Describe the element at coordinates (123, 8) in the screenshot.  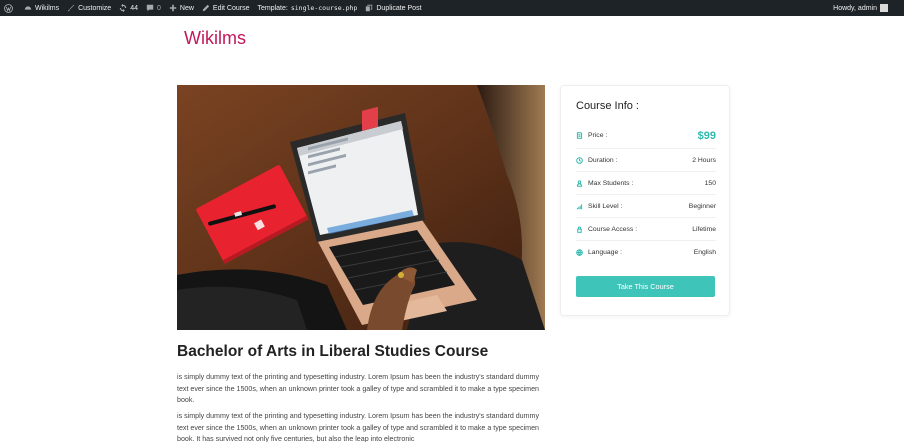
I see `updates-icon` at that location.